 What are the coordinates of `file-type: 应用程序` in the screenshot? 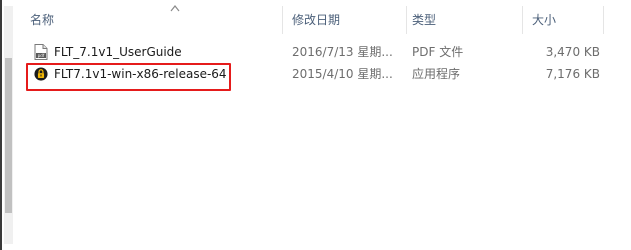 It's located at (436, 74).